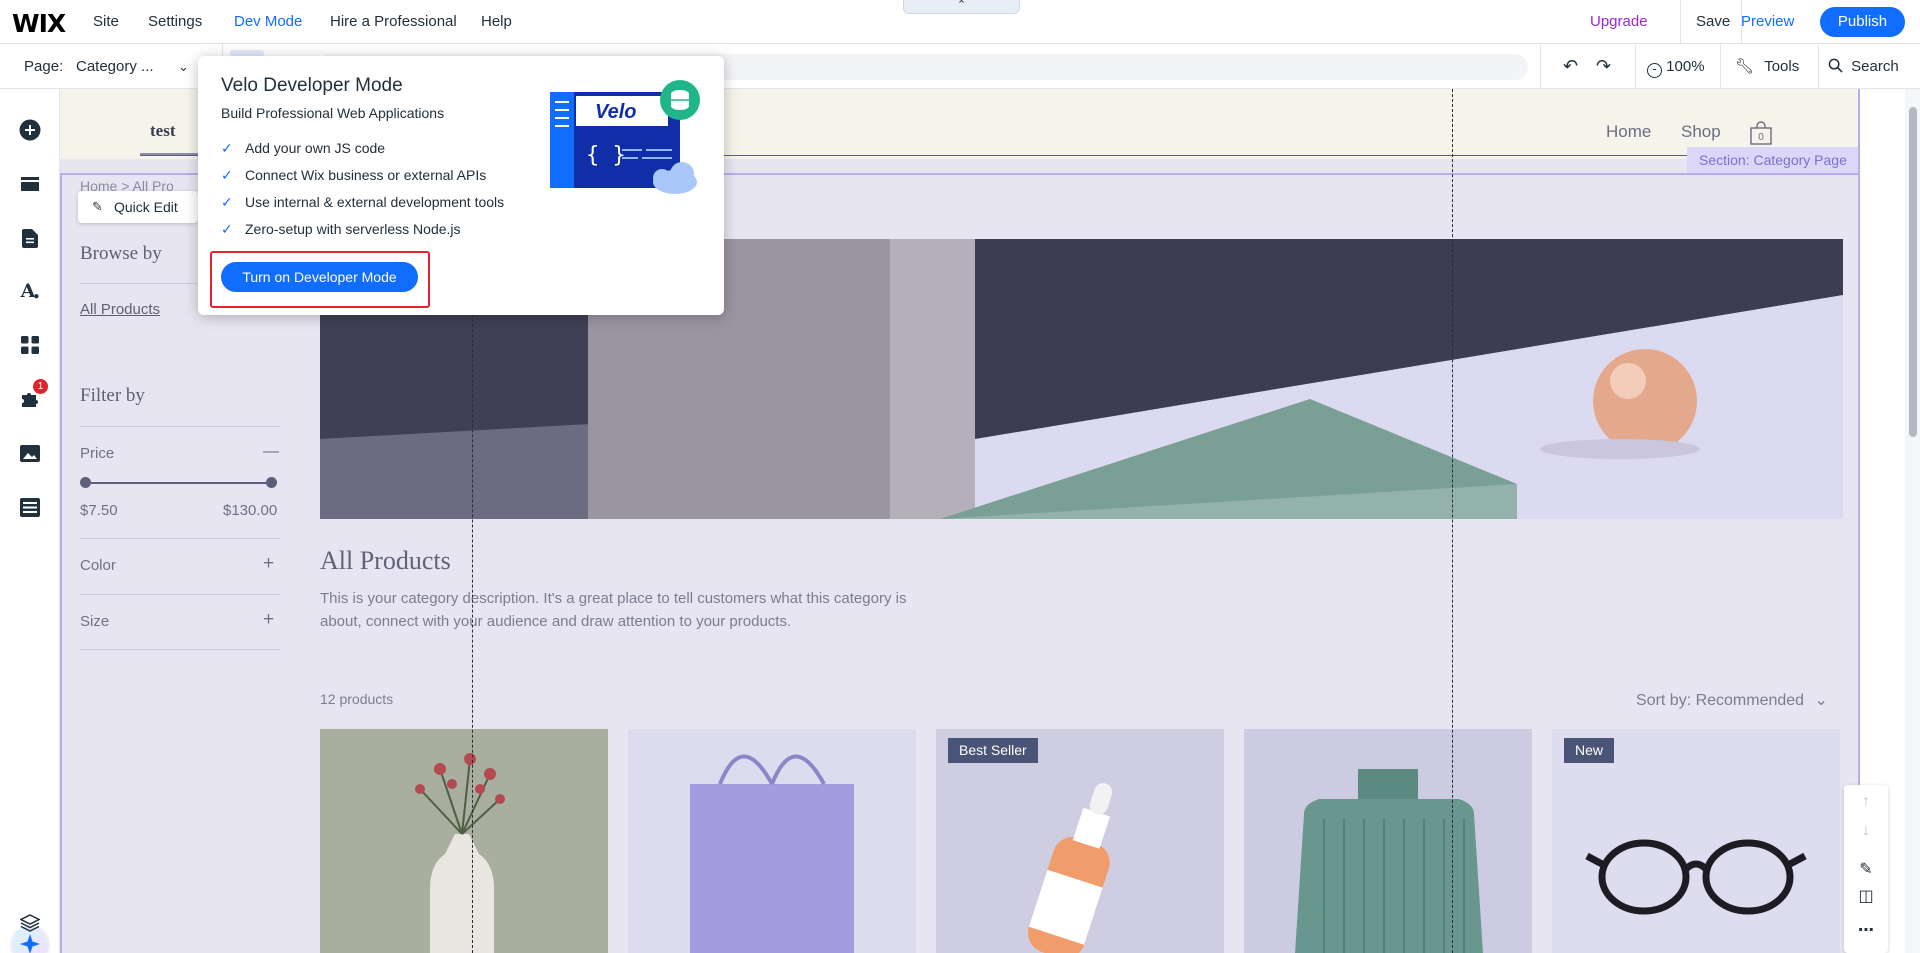 This screenshot has height=953, width=1920. What do you see at coordinates (112, 395) in the screenshot?
I see `filter-by-heading: Filter by` at bounding box center [112, 395].